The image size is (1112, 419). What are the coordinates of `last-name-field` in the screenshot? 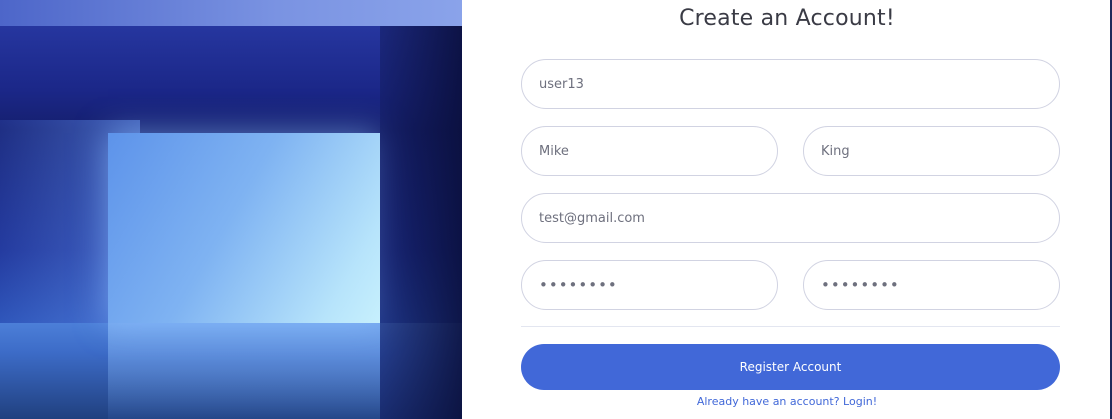 It's located at (931, 151).